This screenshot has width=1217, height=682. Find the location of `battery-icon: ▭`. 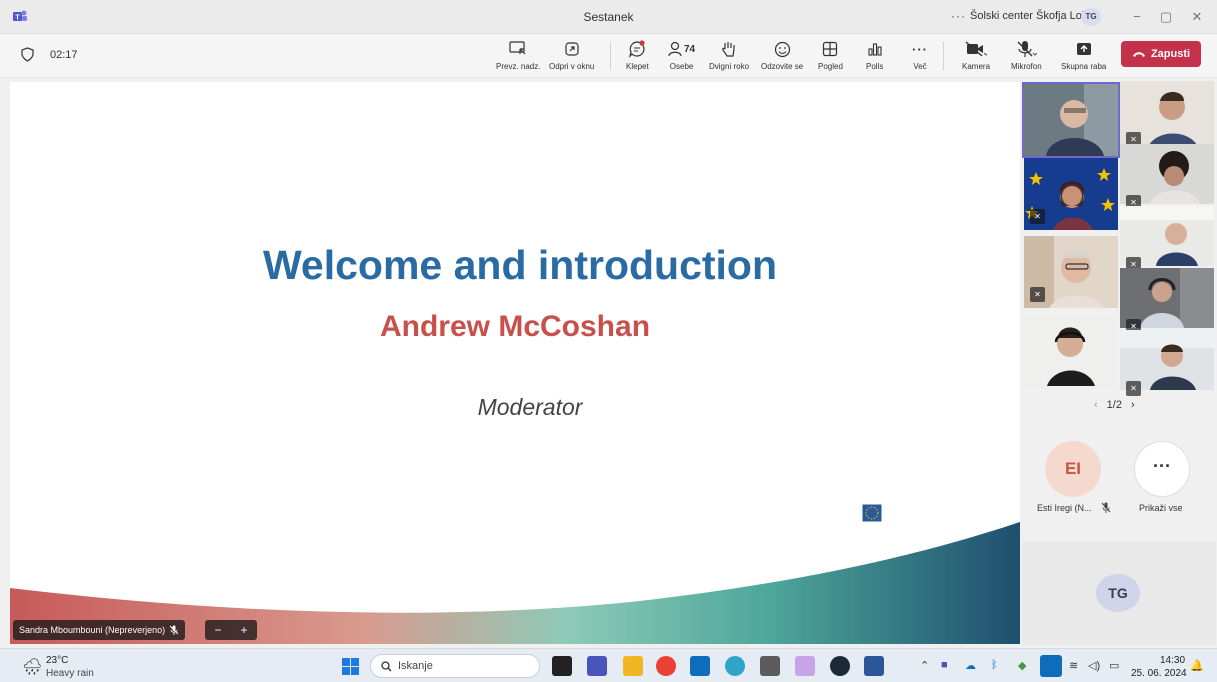

battery-icon: ▭ is located at coordinates (1114, 665).